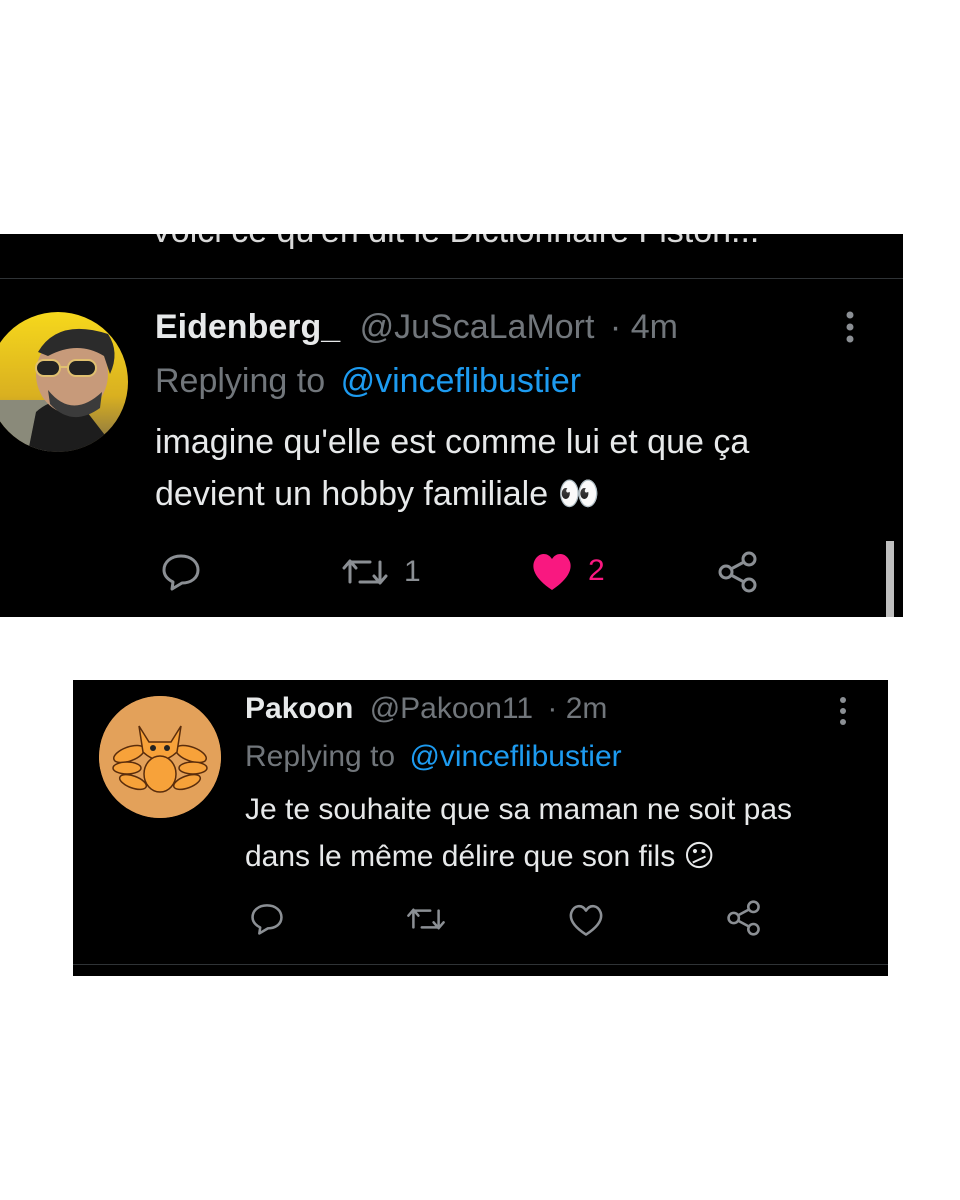  Describe the element at coordinates (519, 809) in the screenshot. I see `tweet-text-line: Je te souhaite que sa maman ne soit pas` at that location.